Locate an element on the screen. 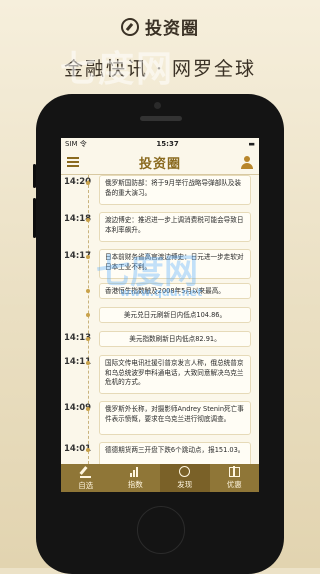  tab-label: 优惠 is located at coordinates (234, 484).